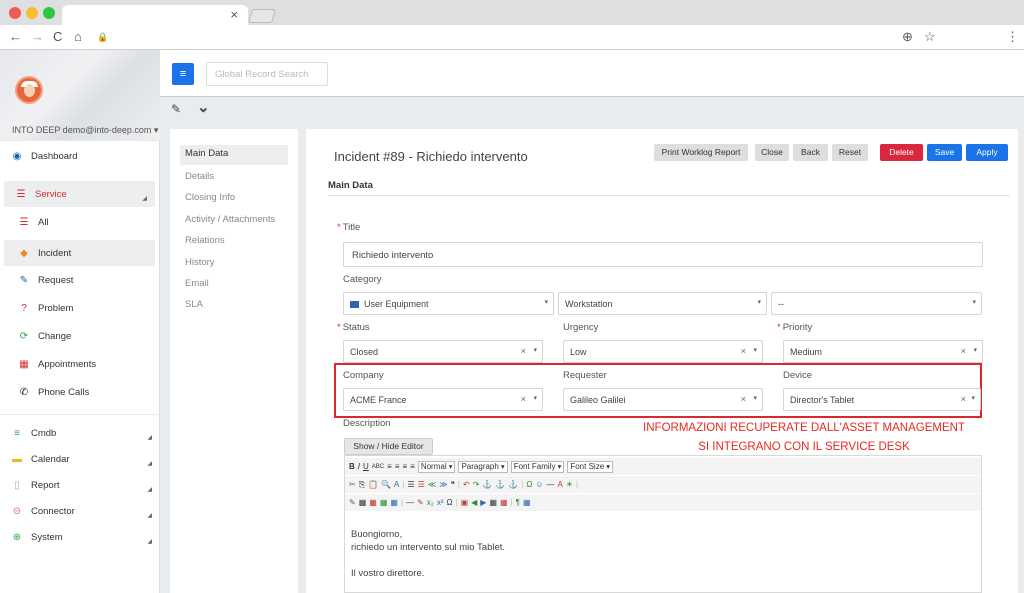 The height and width of the screenshot is (593, 1024). What do you see at coordinates (199, 176) in the screenshot?
I see `section-nav-details: Details` at bounding box center [199, 176].